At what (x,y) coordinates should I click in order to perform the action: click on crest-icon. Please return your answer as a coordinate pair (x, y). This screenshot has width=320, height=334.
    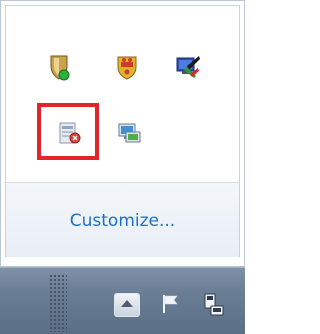
    Looking at the image, I should click on (127, 67).